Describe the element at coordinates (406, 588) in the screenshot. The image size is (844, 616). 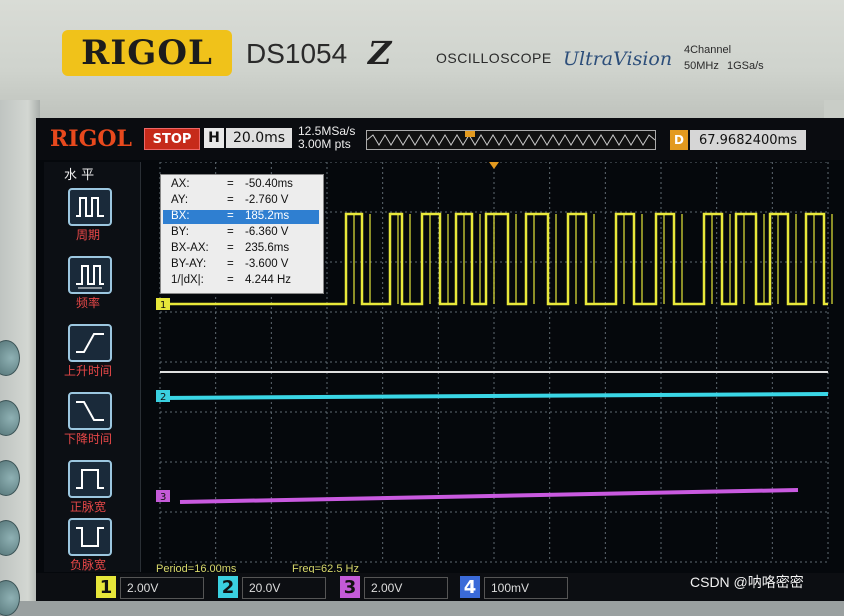
I see `channel-3-scale: 2.00V` at that location.